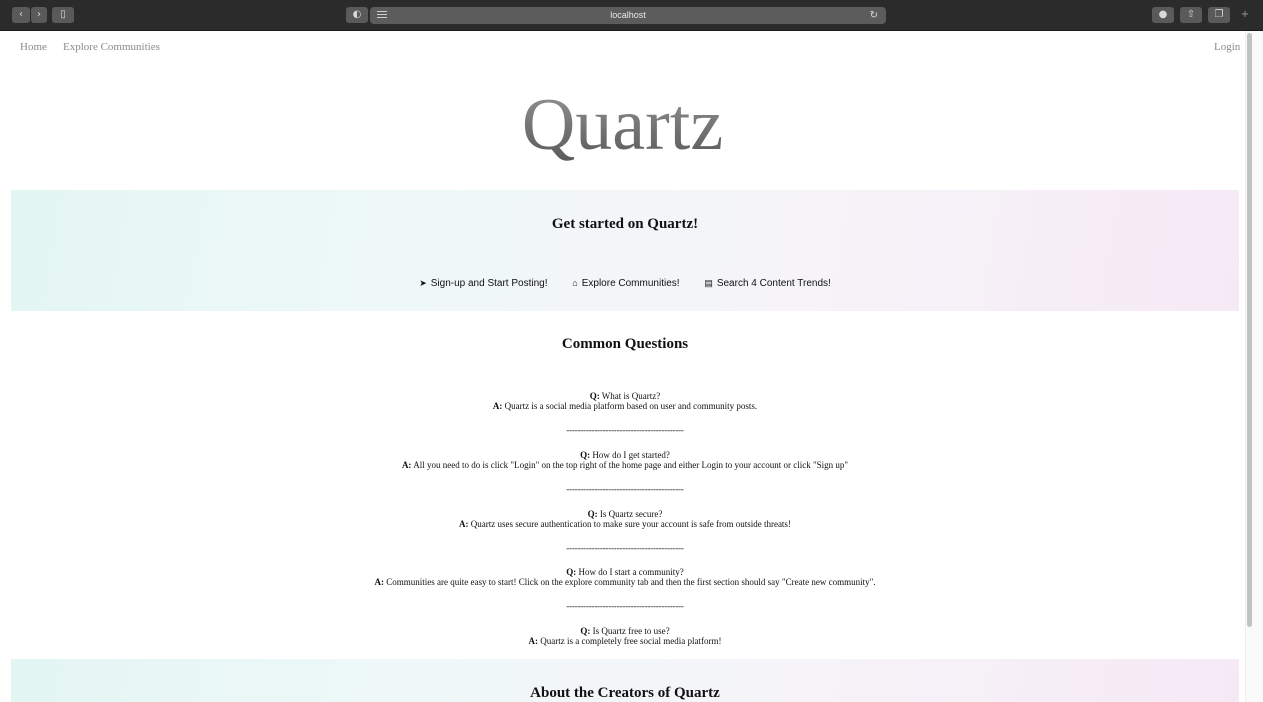 Image resolution: width=1263 pixels, height=702 pixels. I want to click on url-text: localhost, so click(628, 15).